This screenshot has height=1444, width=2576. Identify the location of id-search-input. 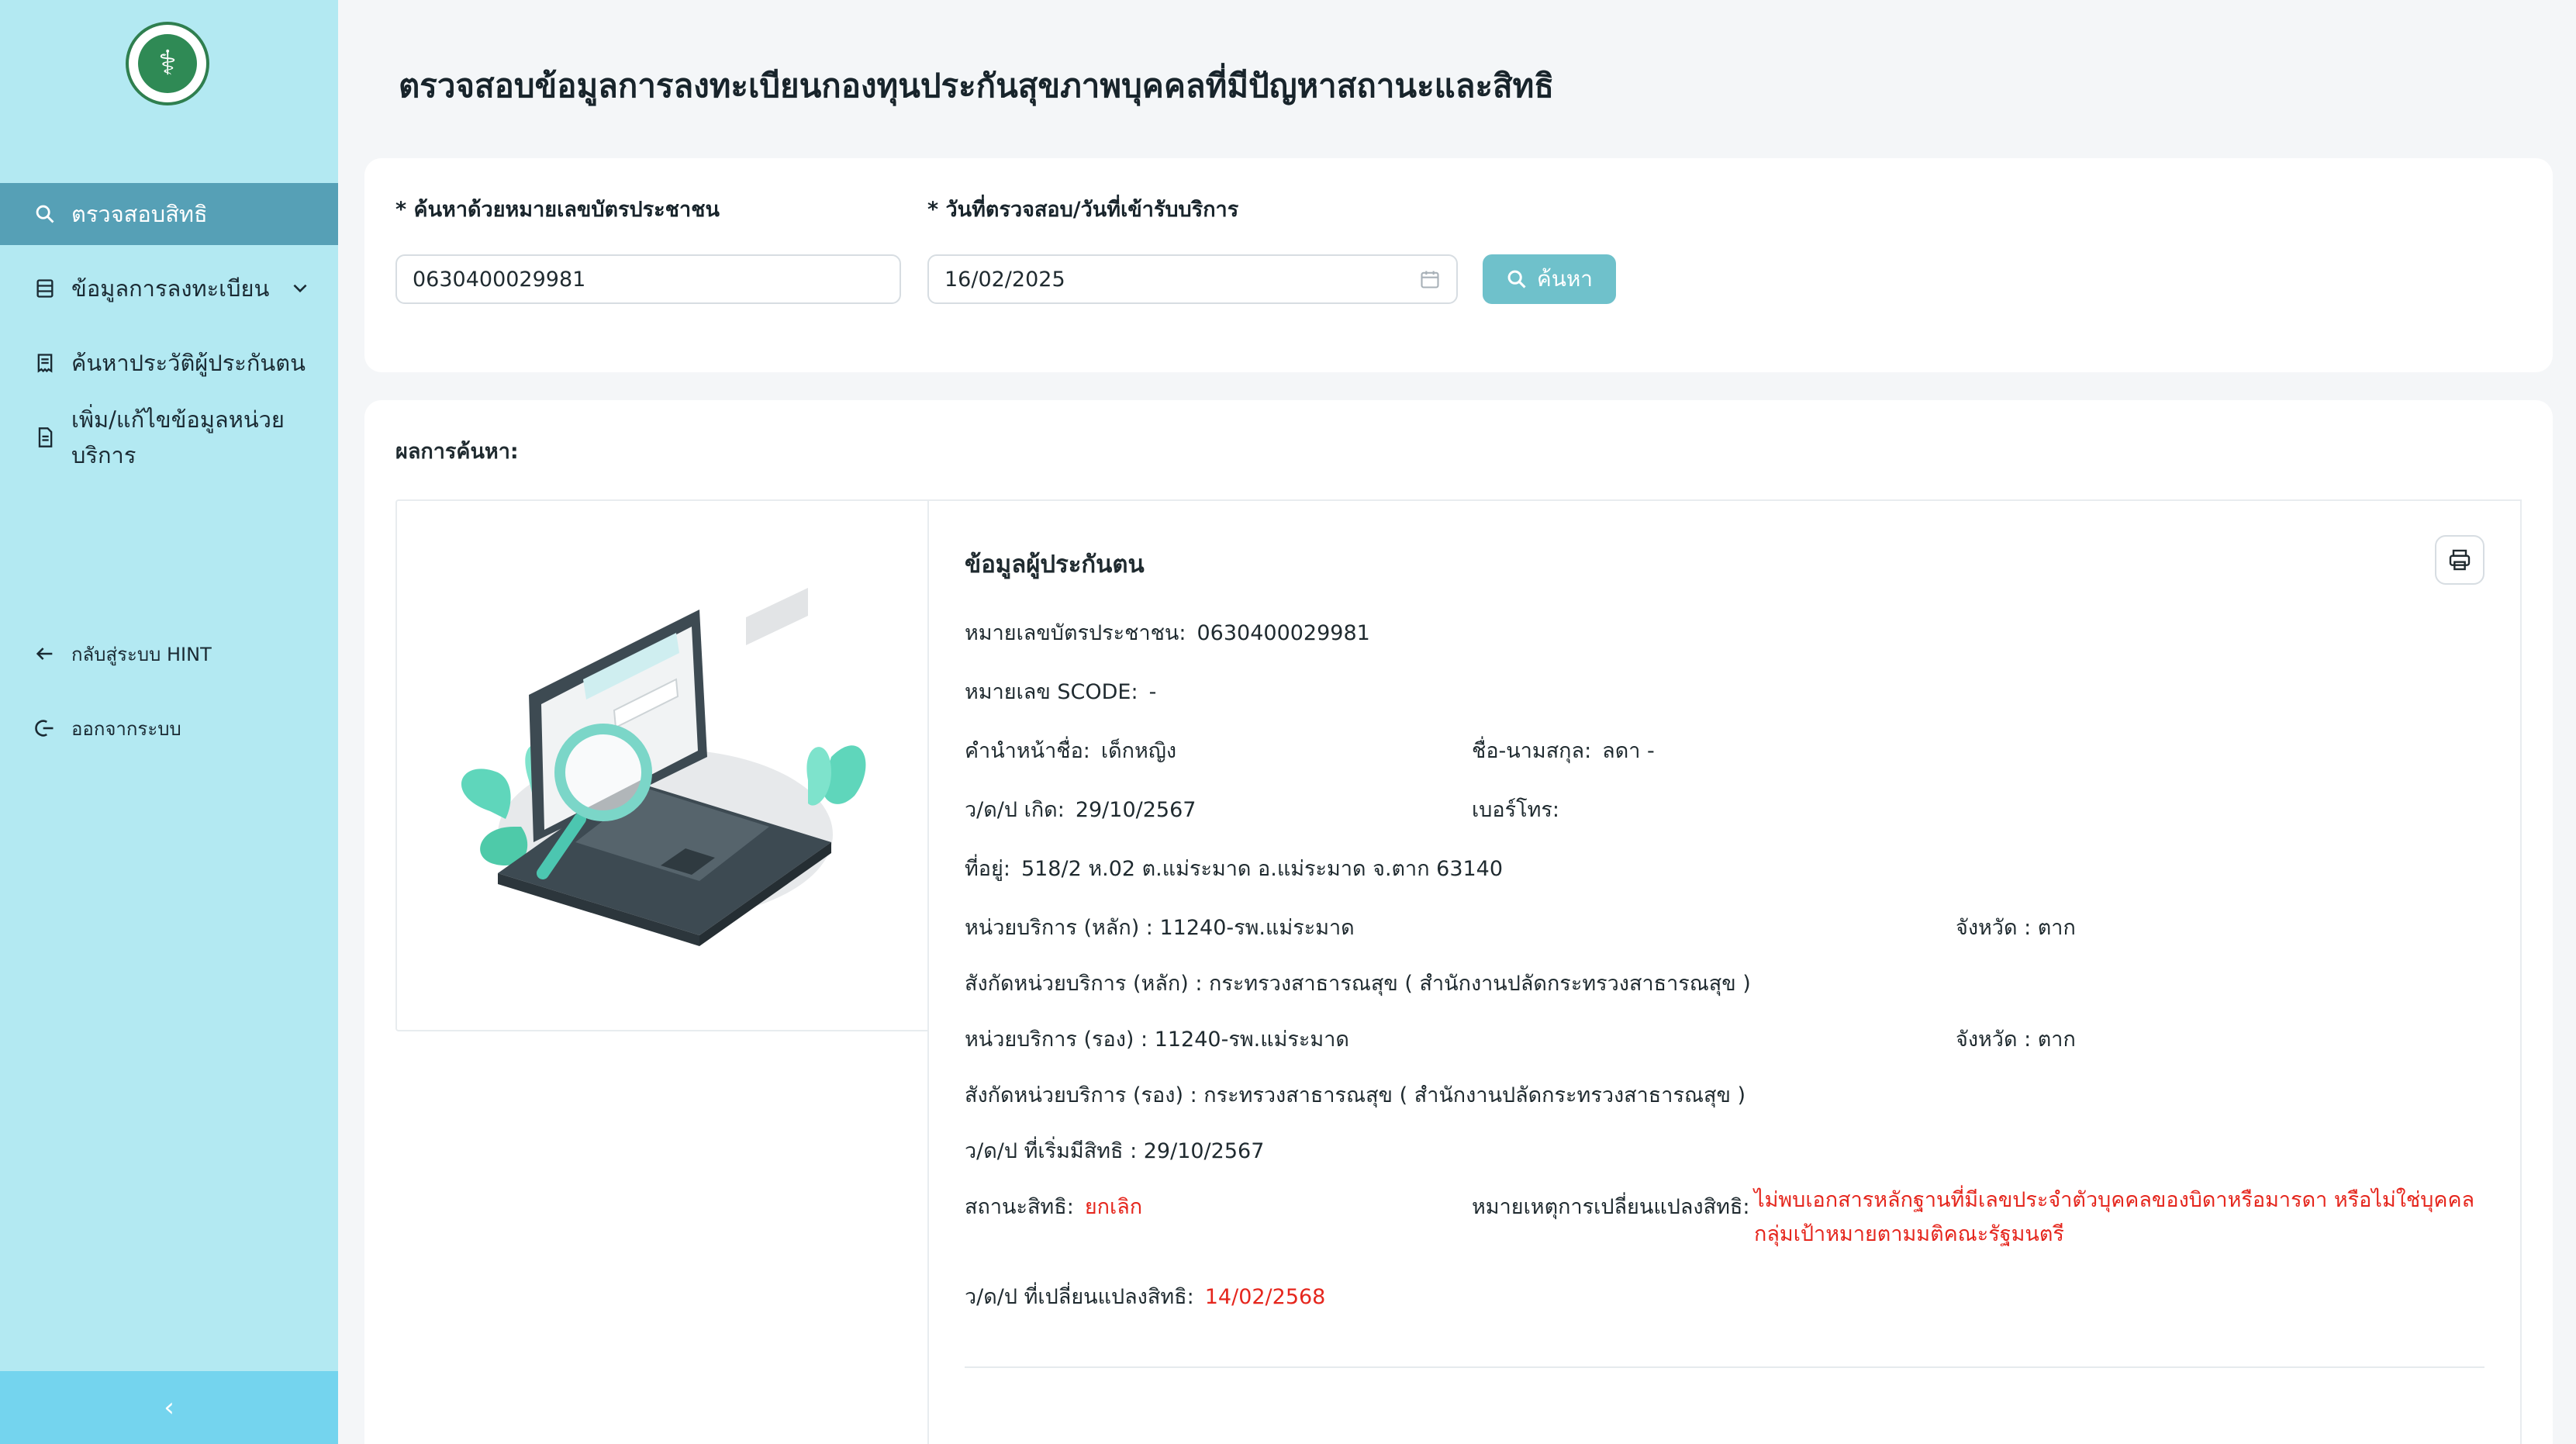
(648, 279).